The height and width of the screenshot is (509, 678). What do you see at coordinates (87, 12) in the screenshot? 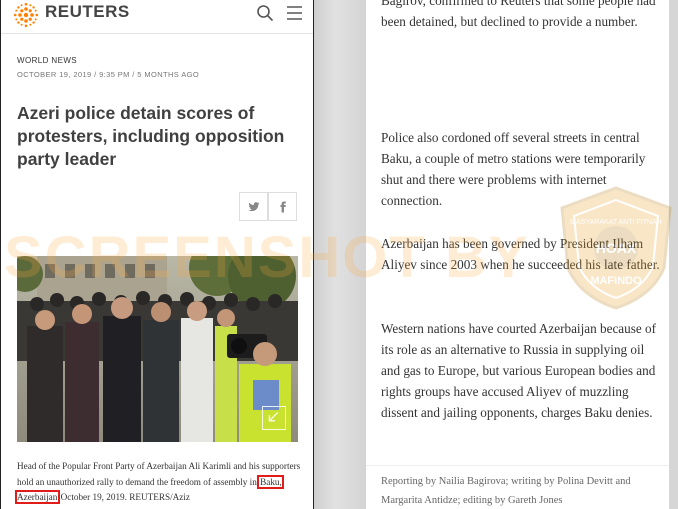
I see `brand-name: REUTERS` at bounding box center [87, 12].